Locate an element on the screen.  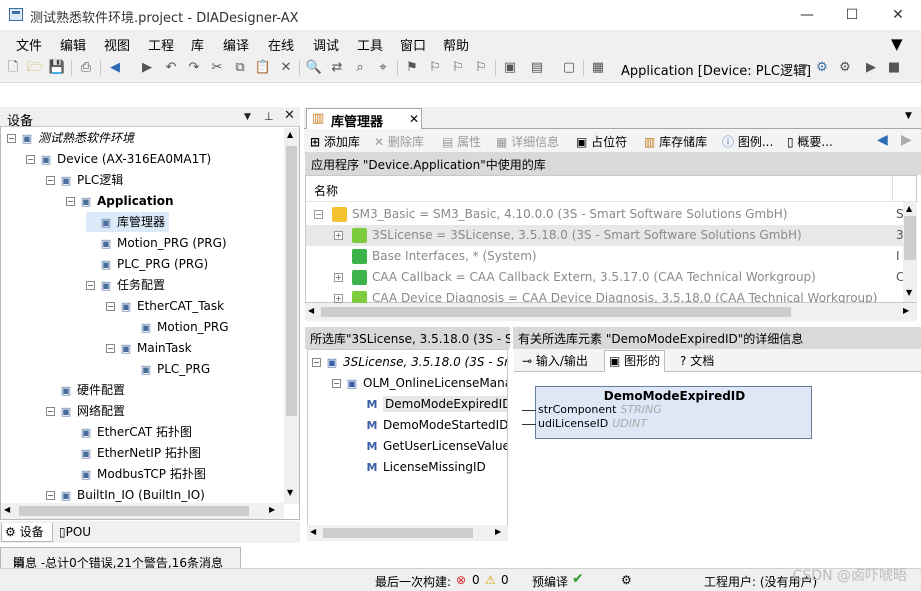
keyboard-icon: ▦ is located at coordinates (598, 68).